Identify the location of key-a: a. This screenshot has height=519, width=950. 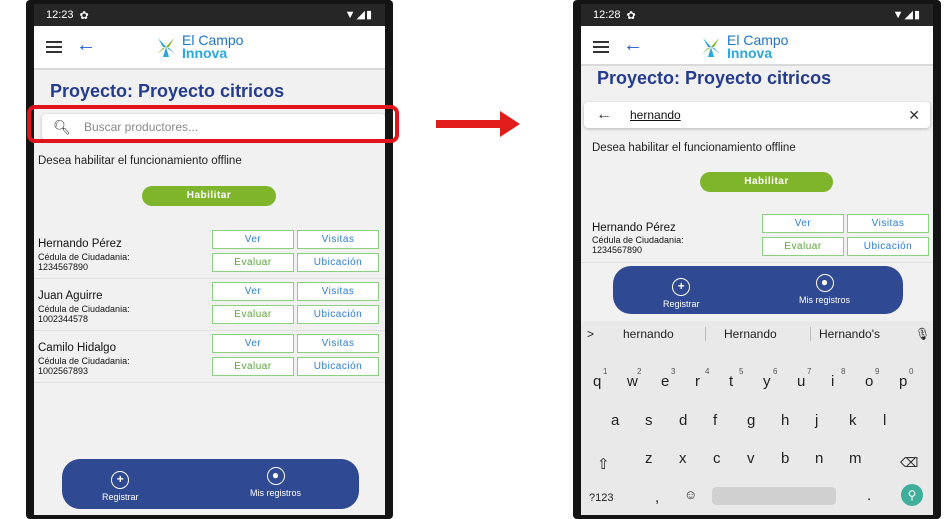
(615, 420).